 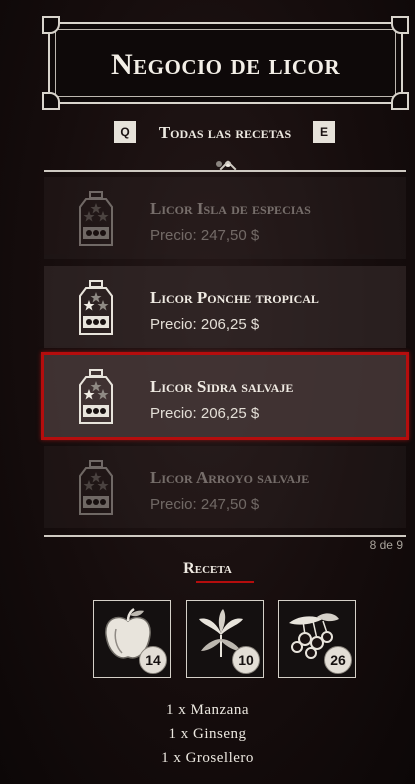 I want to click on page-title: Negocio de licor, so click(x=225, y=64).